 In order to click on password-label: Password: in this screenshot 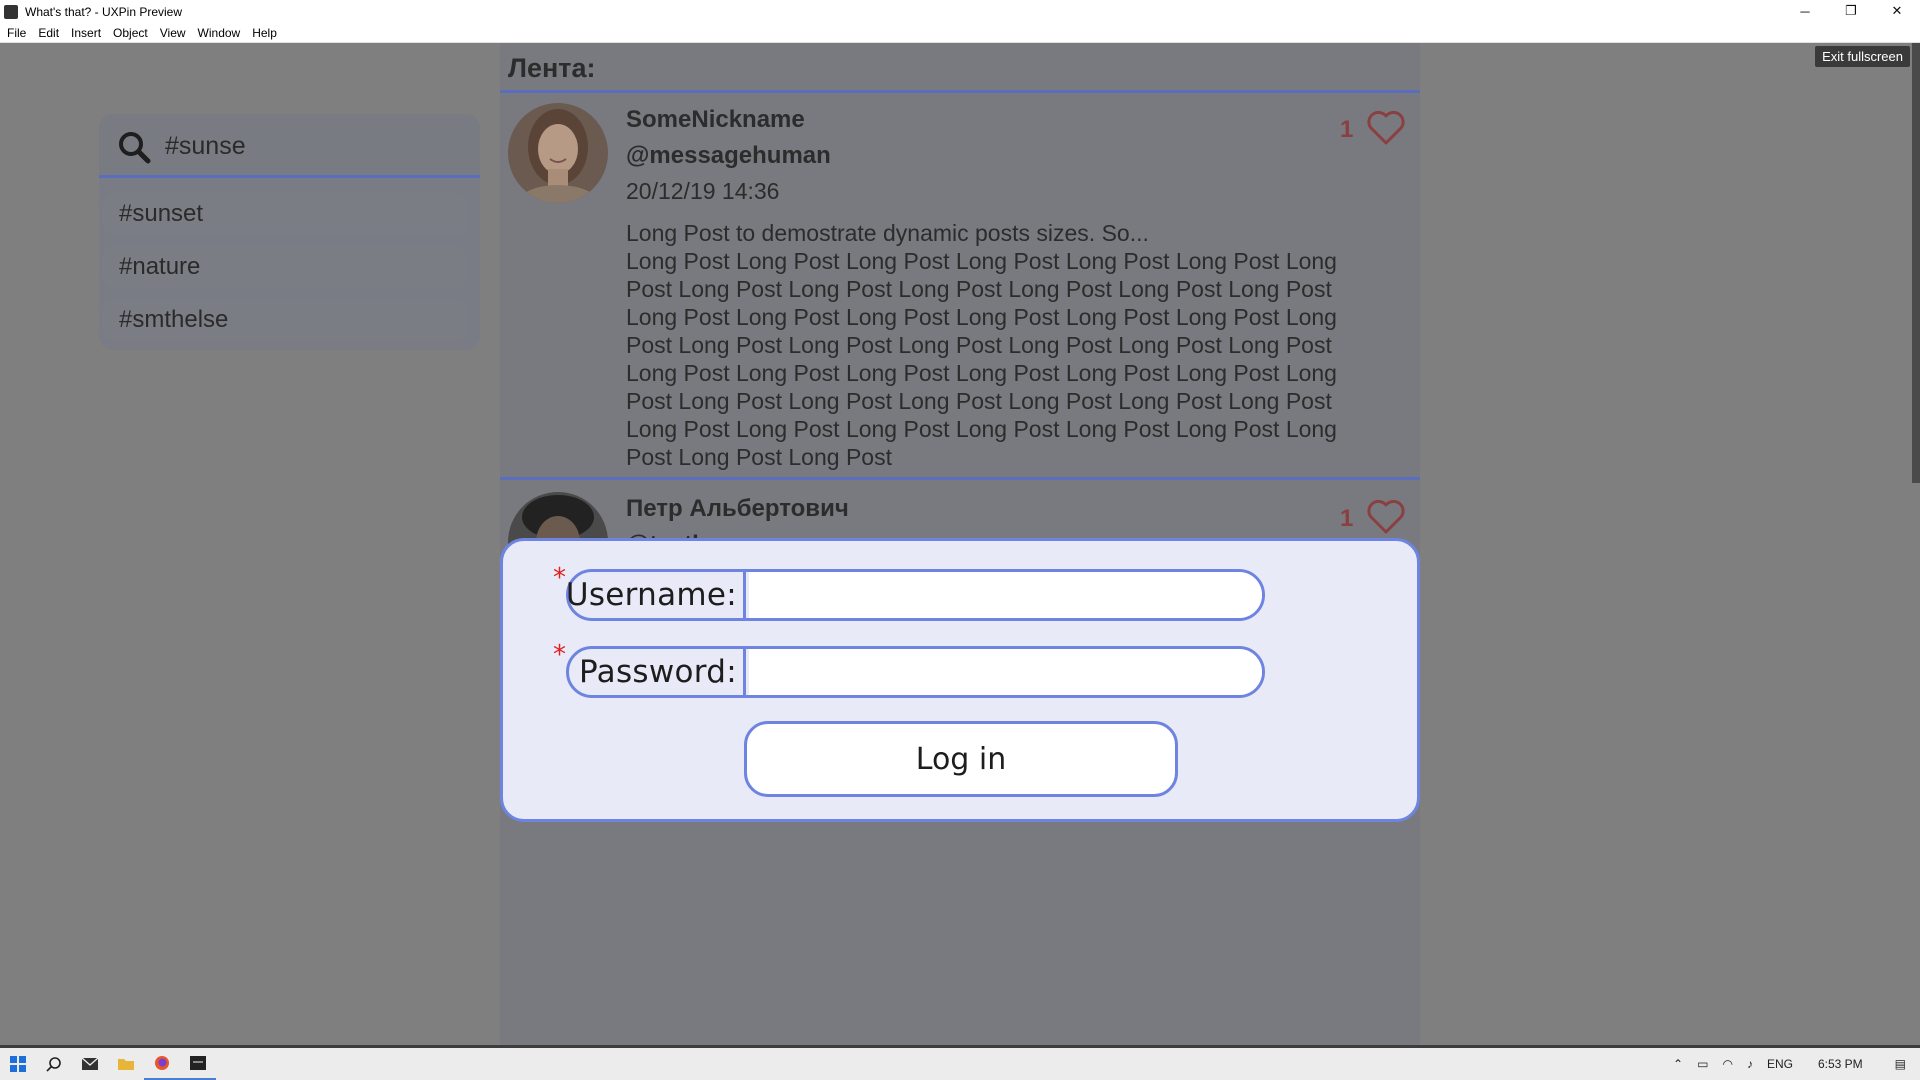, I will do `click(657, 672)`.